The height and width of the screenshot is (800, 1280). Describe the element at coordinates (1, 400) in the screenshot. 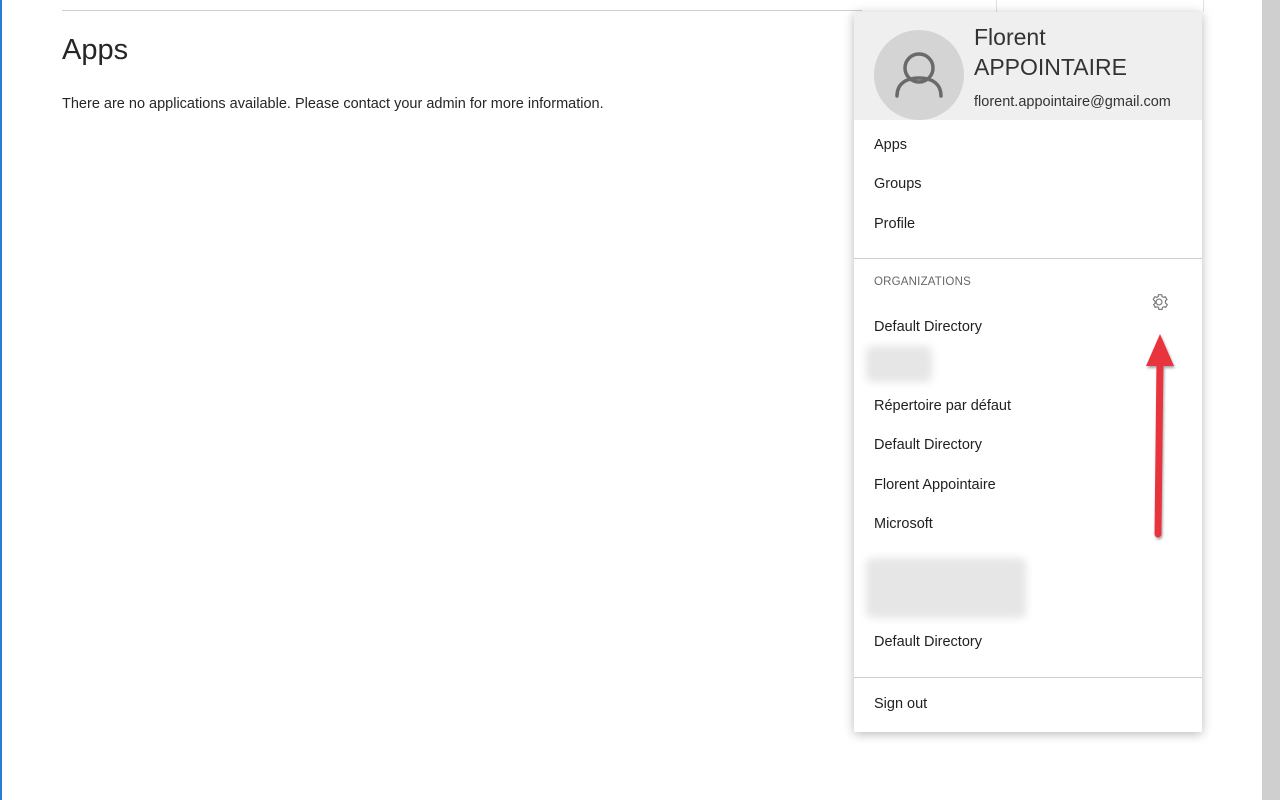

I see `window-border` at that location.